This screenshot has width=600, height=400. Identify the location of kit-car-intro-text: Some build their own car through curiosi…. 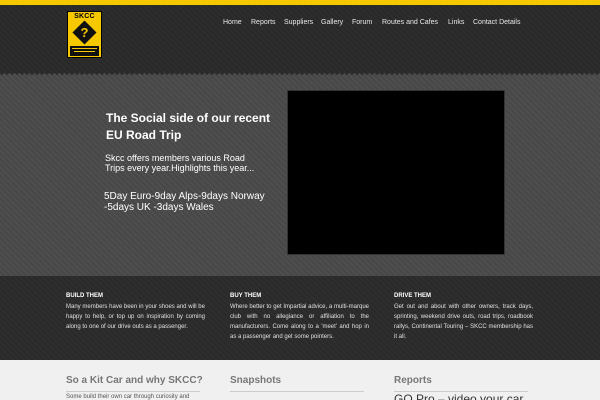
(128, 397).